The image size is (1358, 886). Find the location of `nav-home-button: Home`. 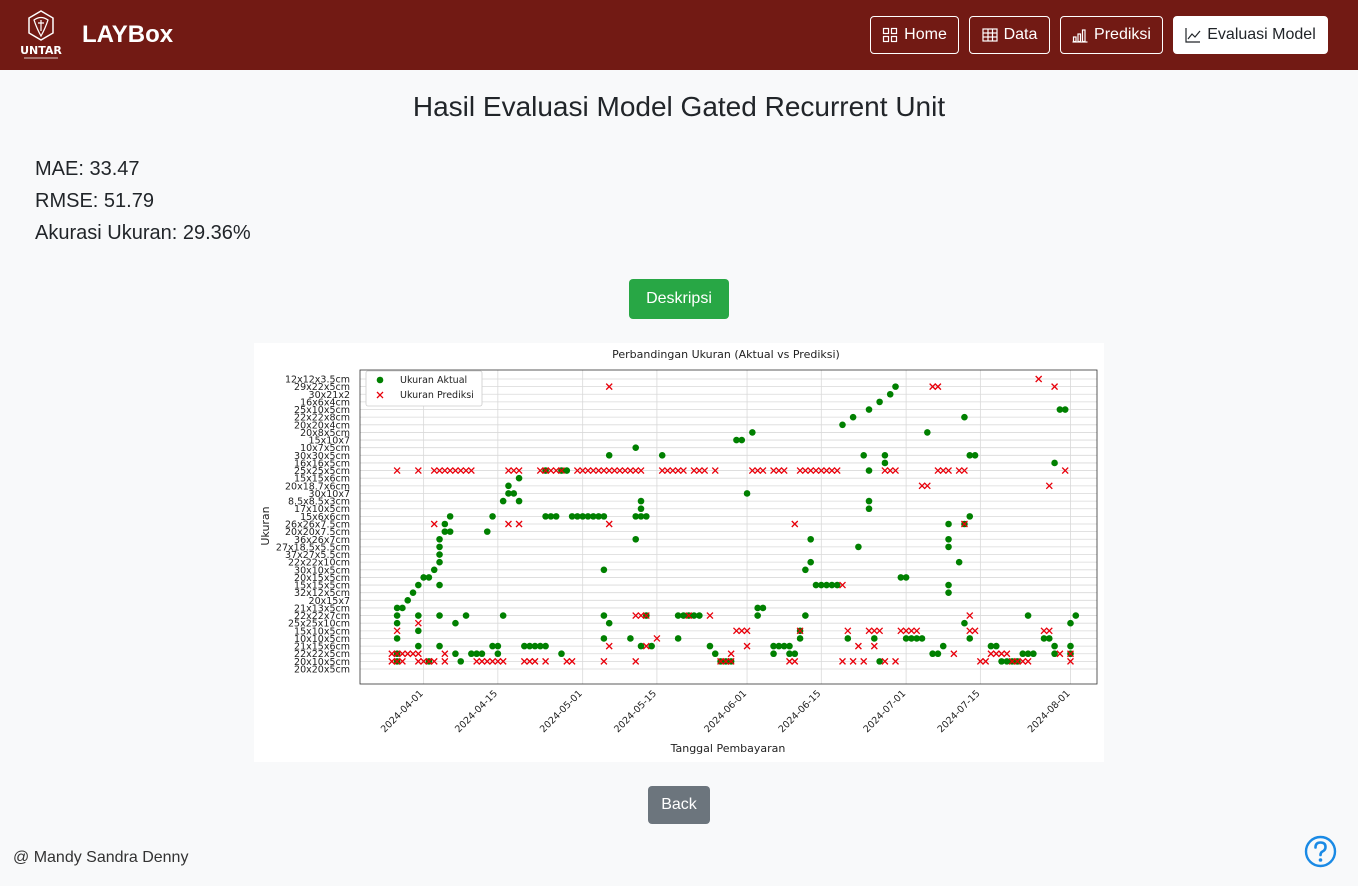

nav-home-button: Home is located at coordinates (914, 35).